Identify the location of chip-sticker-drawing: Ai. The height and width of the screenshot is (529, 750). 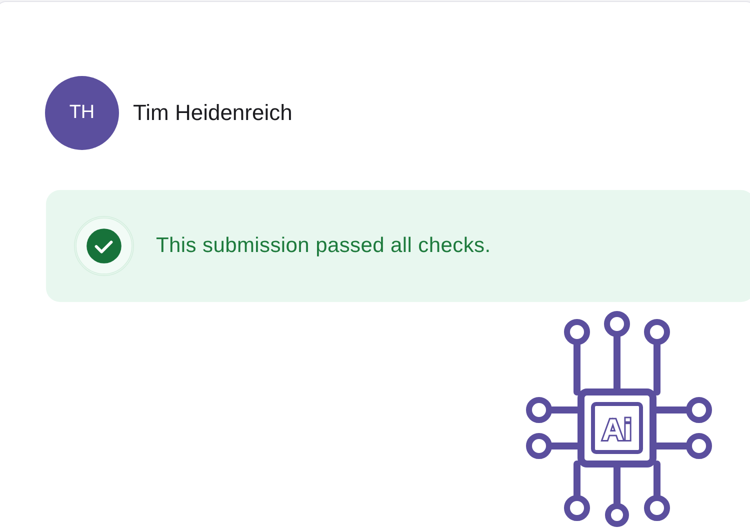
(619, 419).